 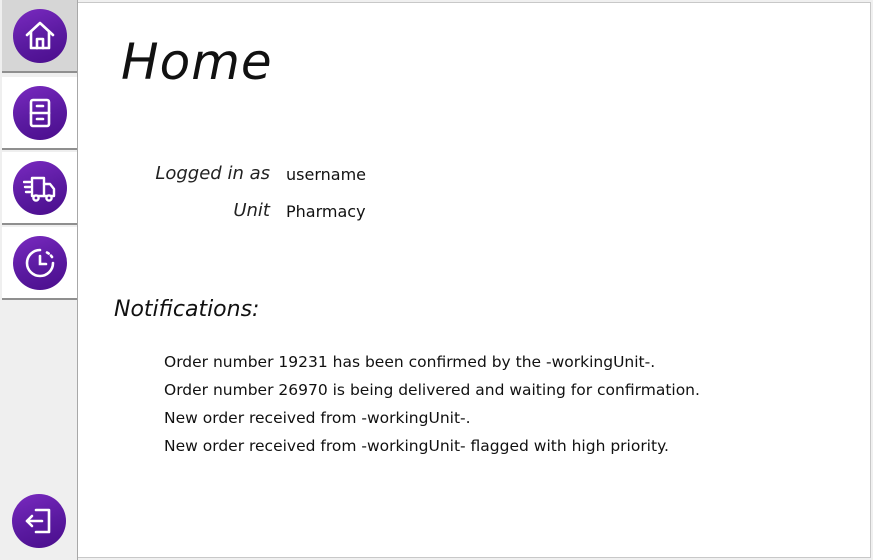 I want to click on sidebar-item-deliveries, so click(x=39, y=188).